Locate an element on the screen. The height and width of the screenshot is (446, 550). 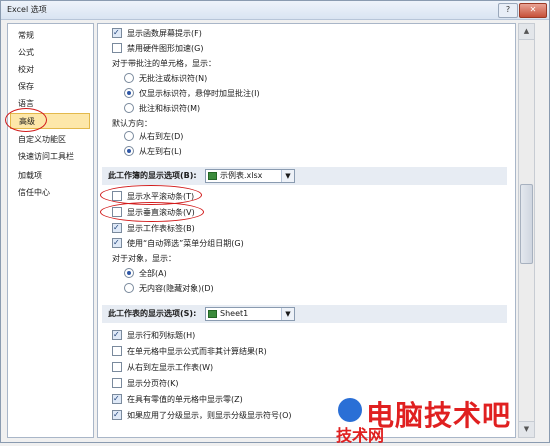
scroll-thumb is located at coordinates (526, 224).